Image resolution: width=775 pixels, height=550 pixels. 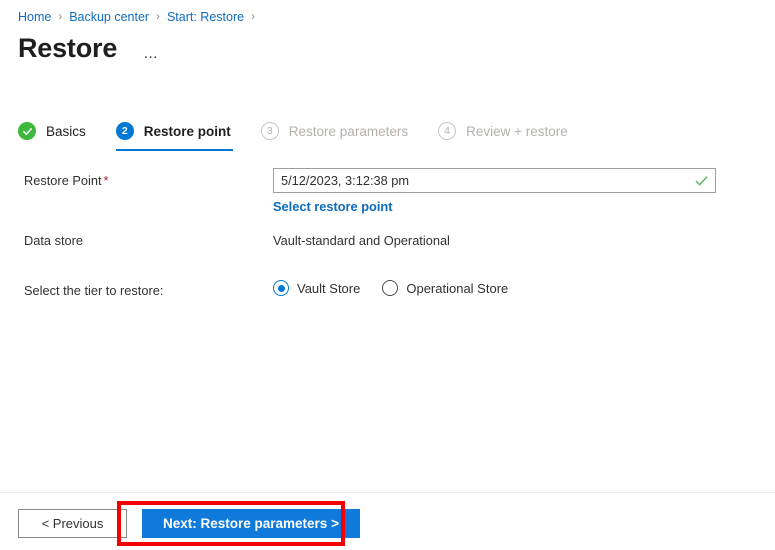 I want to click on tab-review-restore: 4 Review + restore, so click(x=503, y=131).